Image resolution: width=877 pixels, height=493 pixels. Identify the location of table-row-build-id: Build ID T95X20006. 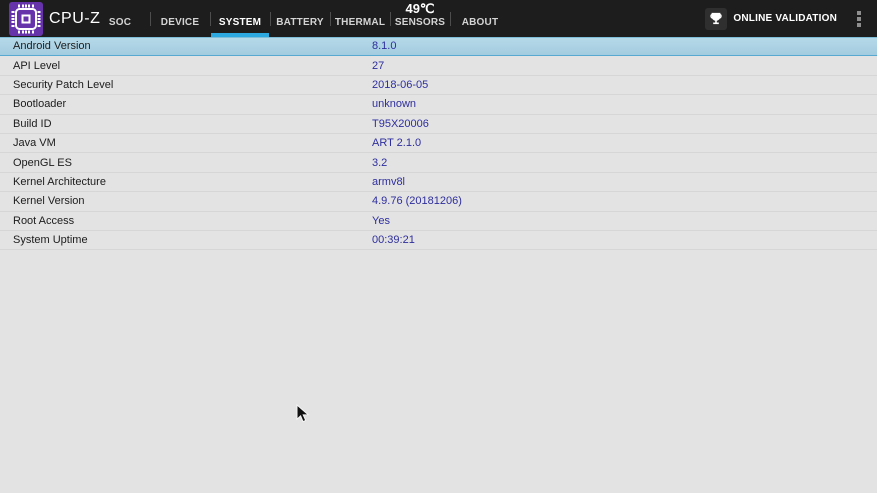
(438, 124).